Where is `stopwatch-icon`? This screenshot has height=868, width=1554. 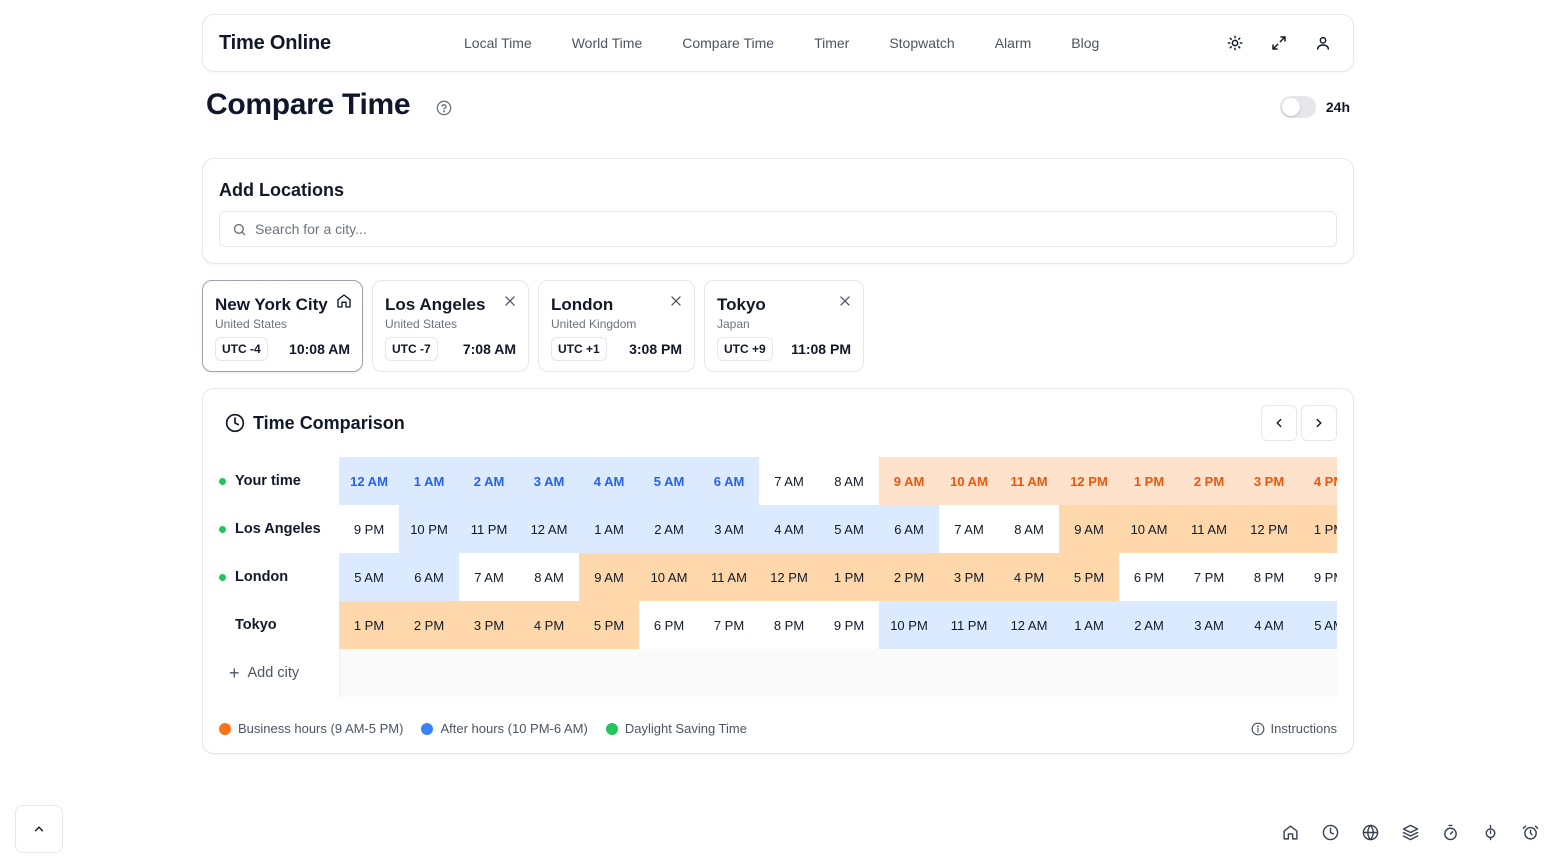
stopwatch-icon is located at coordinates (1490, 832).